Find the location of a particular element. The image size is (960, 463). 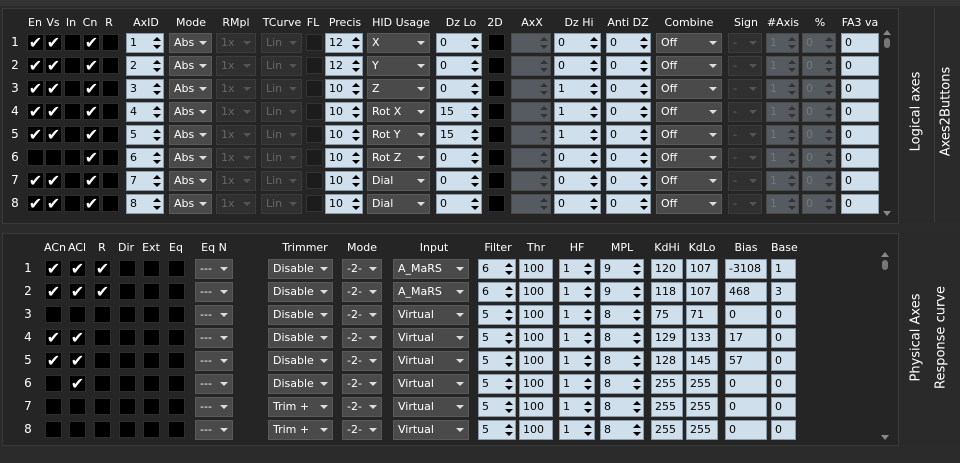

hid-usage-select: Rot Z is located at coordinates (398, 158).